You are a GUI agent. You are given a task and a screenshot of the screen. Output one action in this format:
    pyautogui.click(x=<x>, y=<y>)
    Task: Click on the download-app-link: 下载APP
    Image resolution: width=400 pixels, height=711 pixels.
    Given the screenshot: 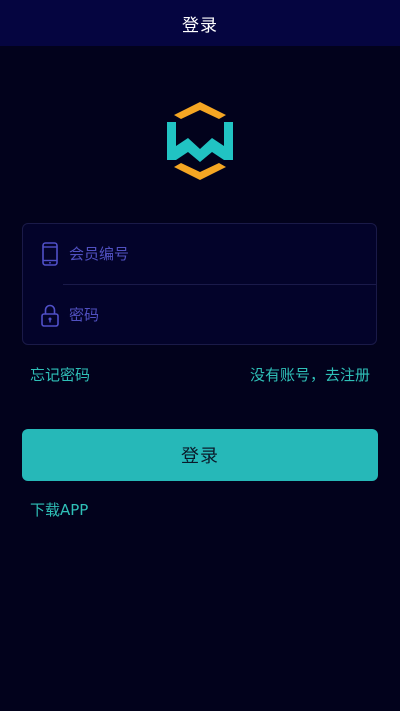 What is the action you would take?
    pyautogui.click(x=59, y=509)
    